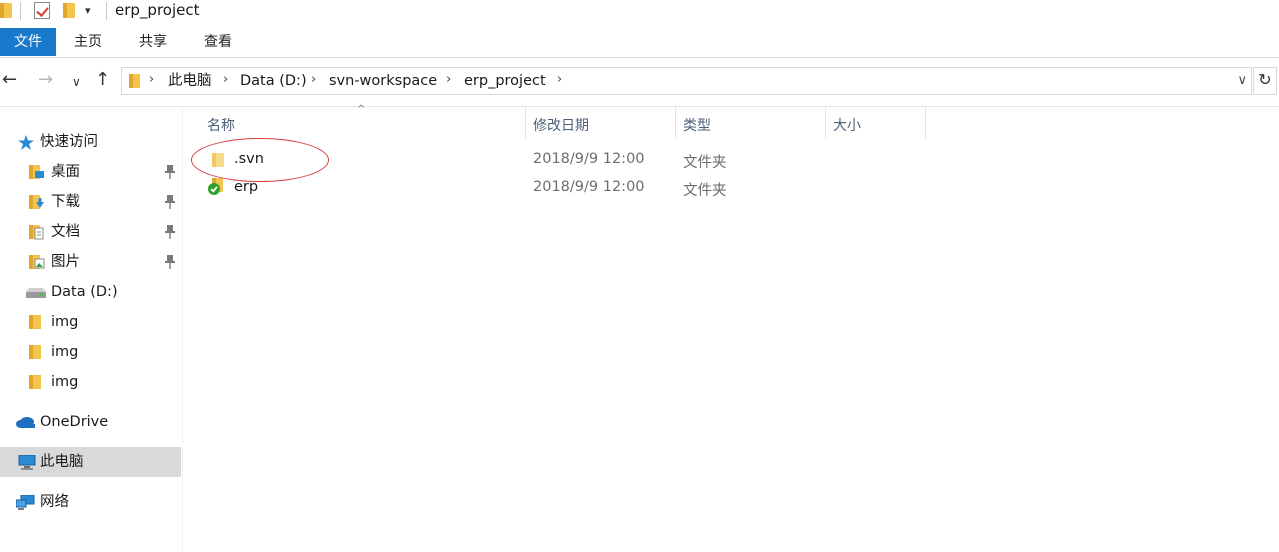 The image size is (1279, 552). Describe the element at coordinates (751, 123) in the screenshot. I see `column-header-type: 类型` at that location.